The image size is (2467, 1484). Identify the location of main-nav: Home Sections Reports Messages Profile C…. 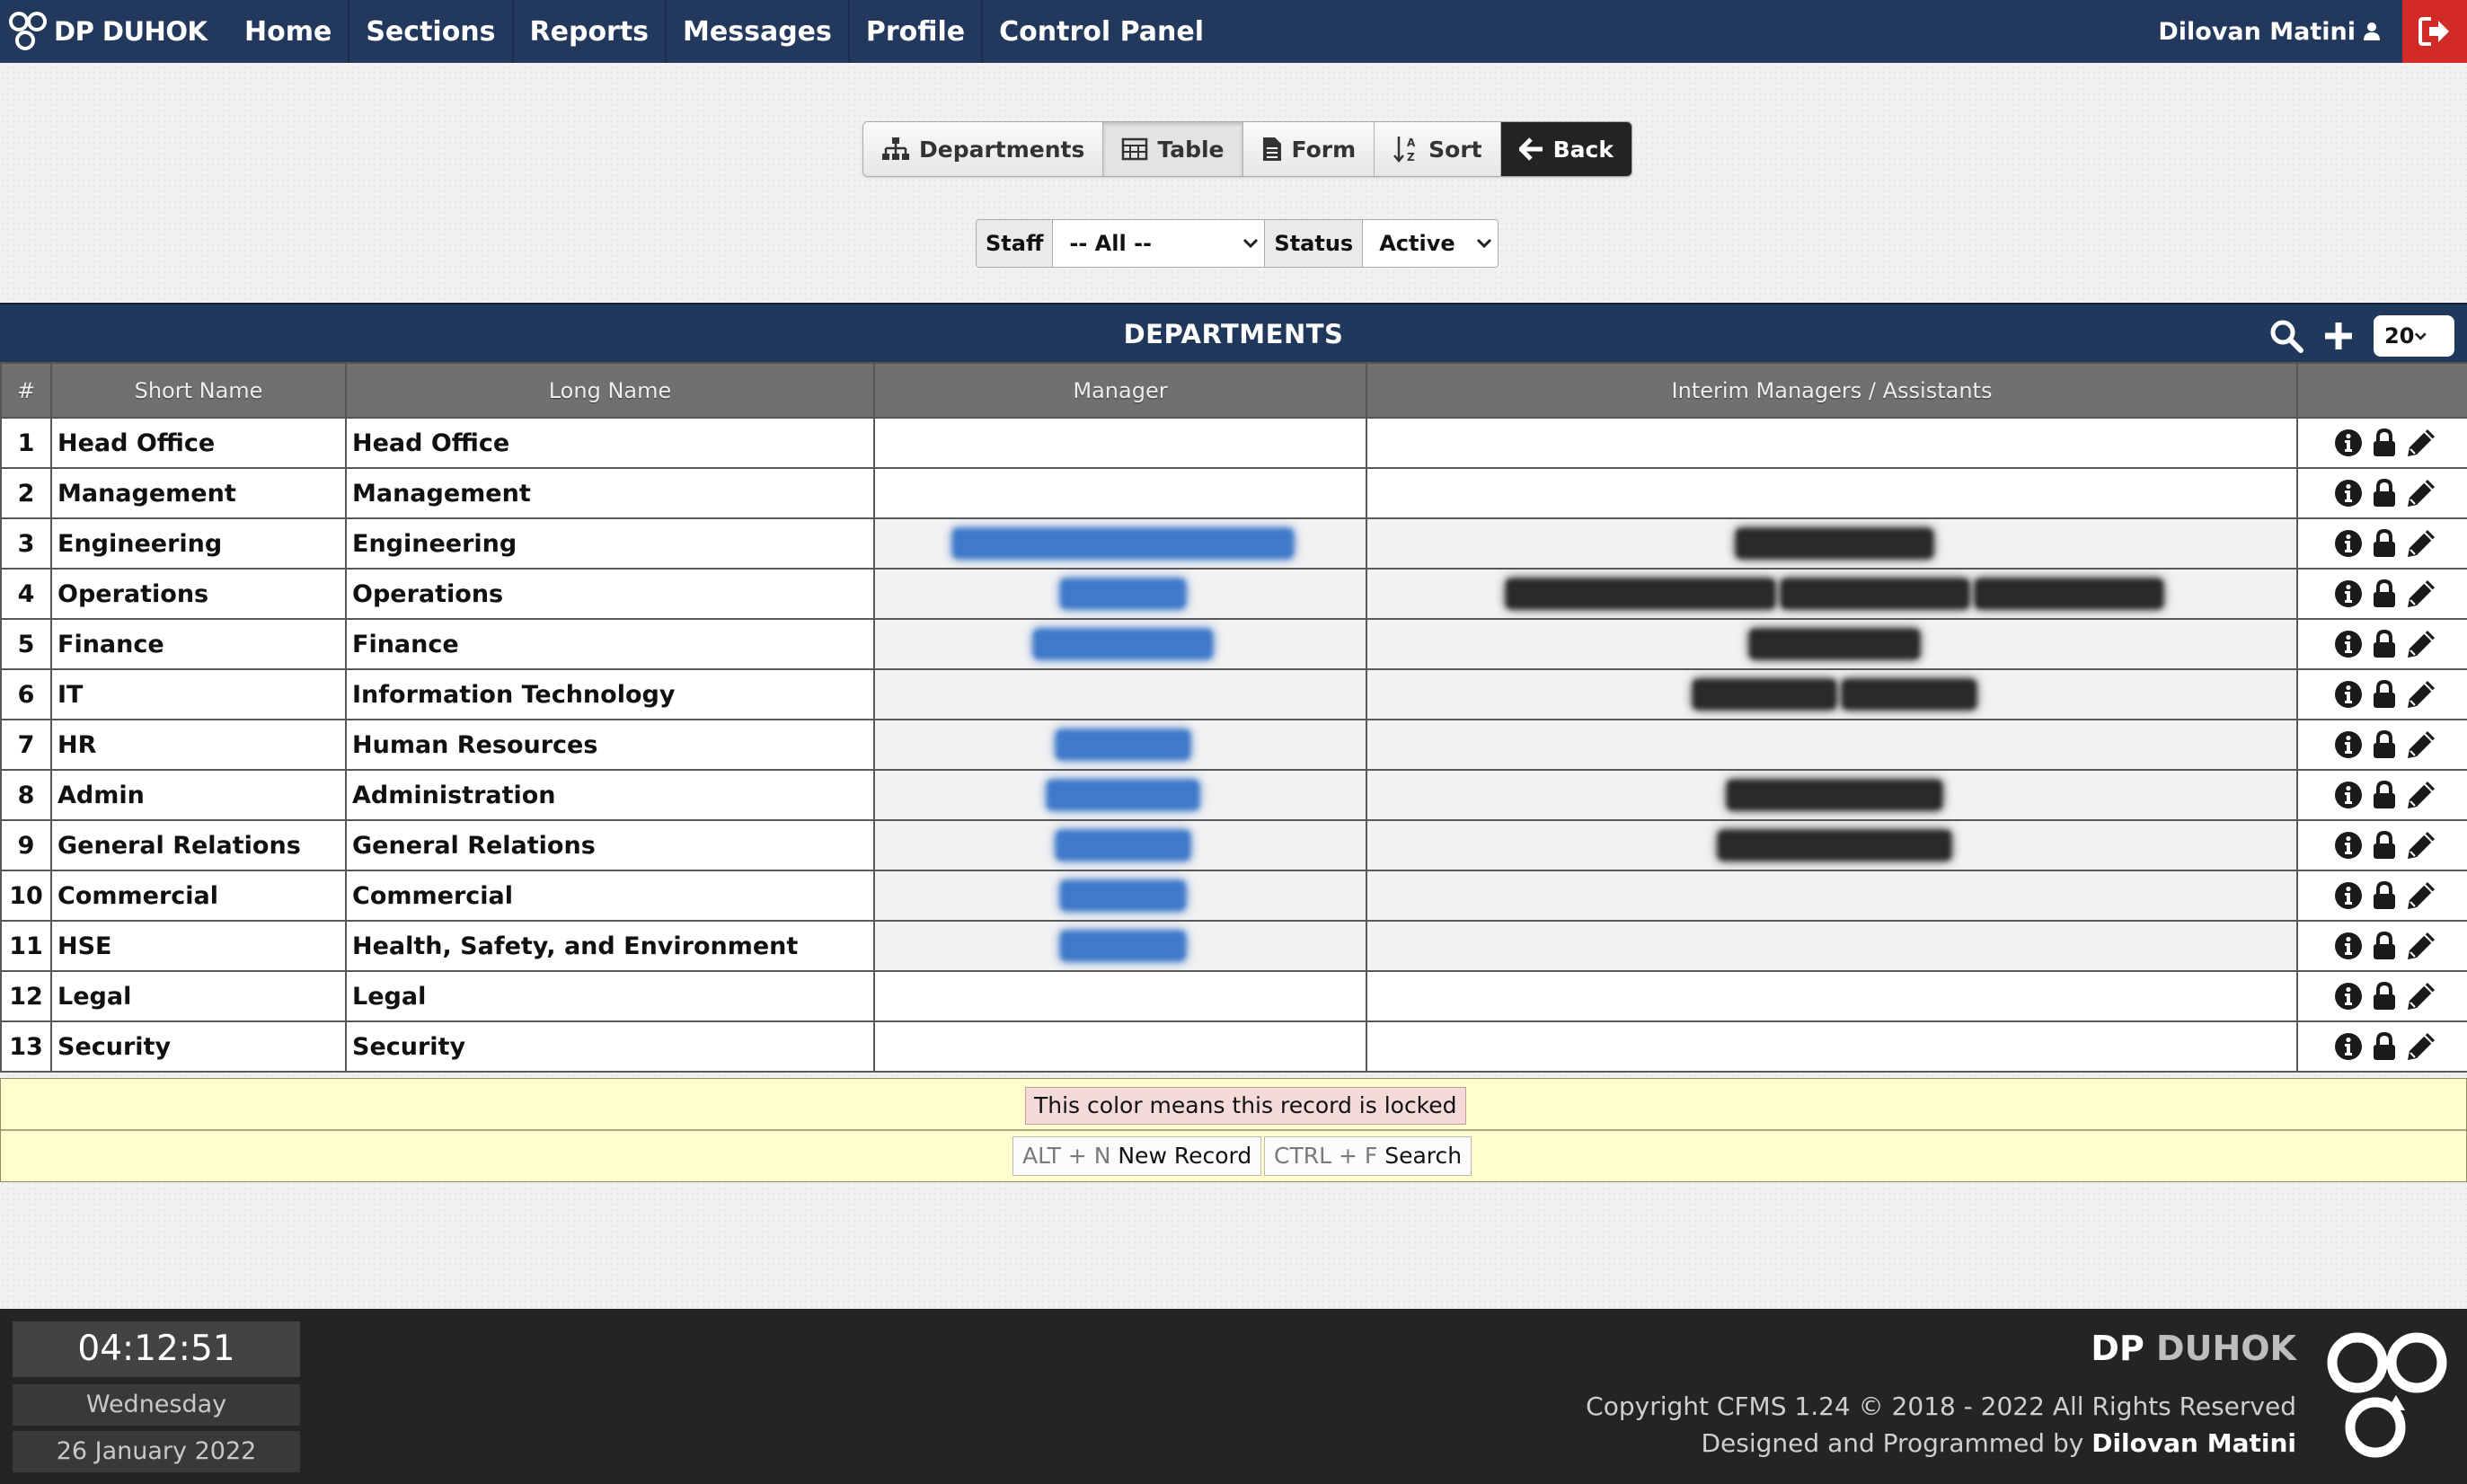
(724, 32).